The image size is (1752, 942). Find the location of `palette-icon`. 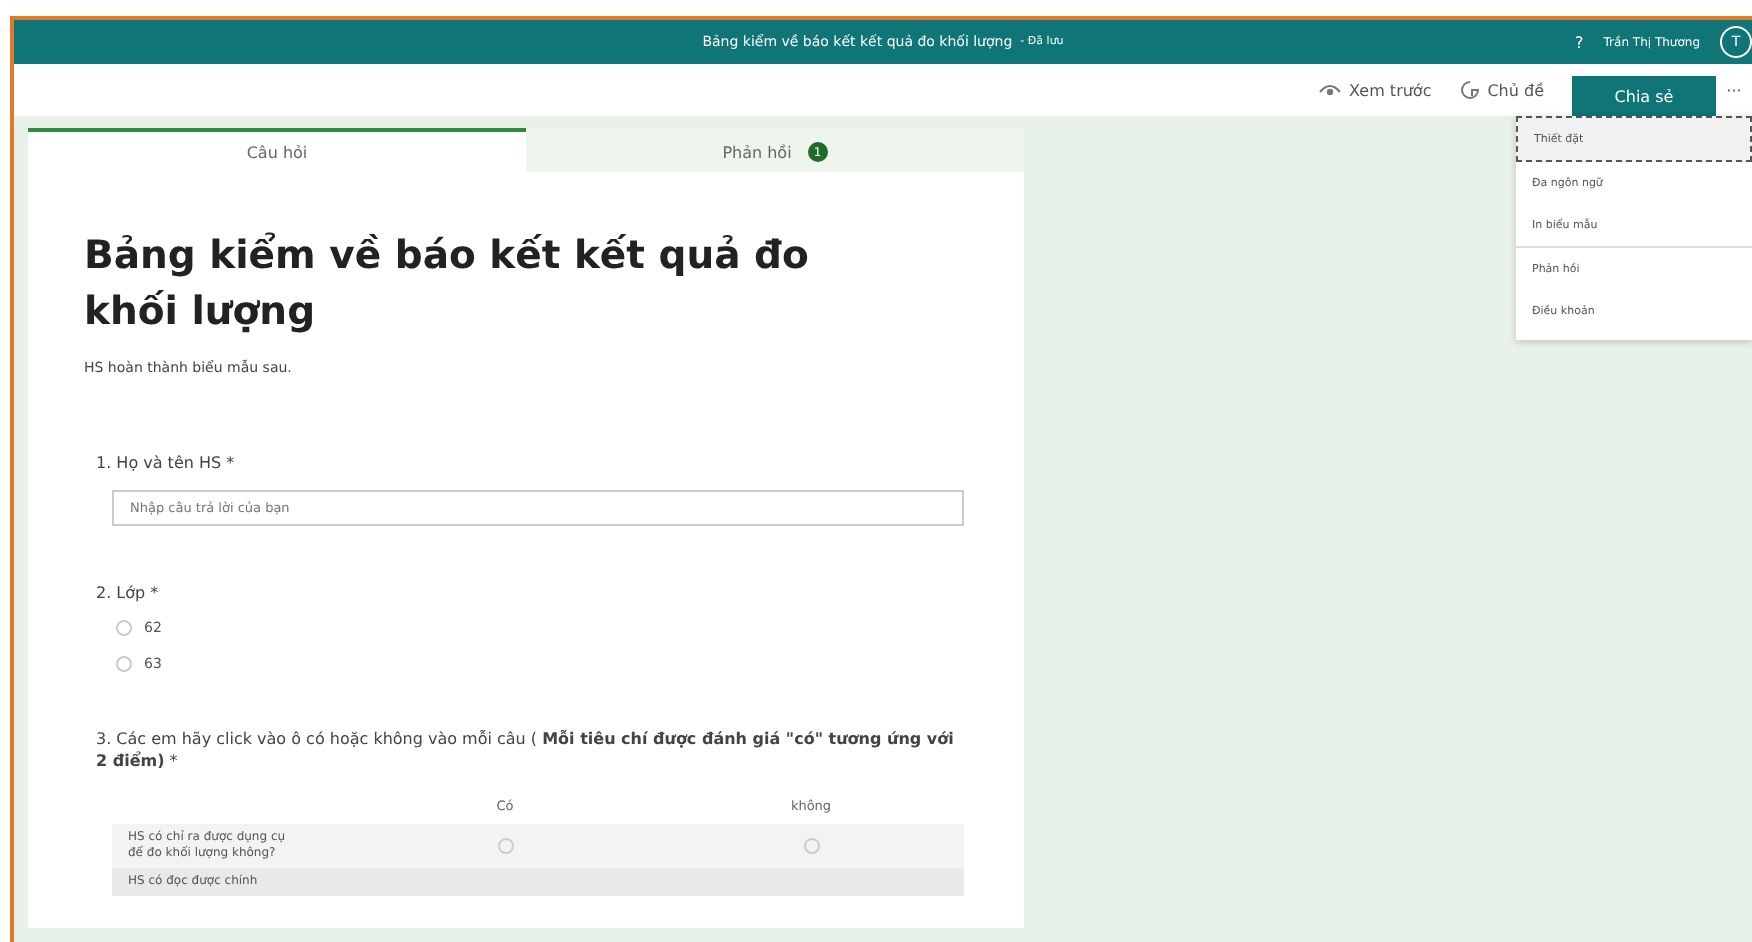

palette-icon is located at coordinates (1469, 90).